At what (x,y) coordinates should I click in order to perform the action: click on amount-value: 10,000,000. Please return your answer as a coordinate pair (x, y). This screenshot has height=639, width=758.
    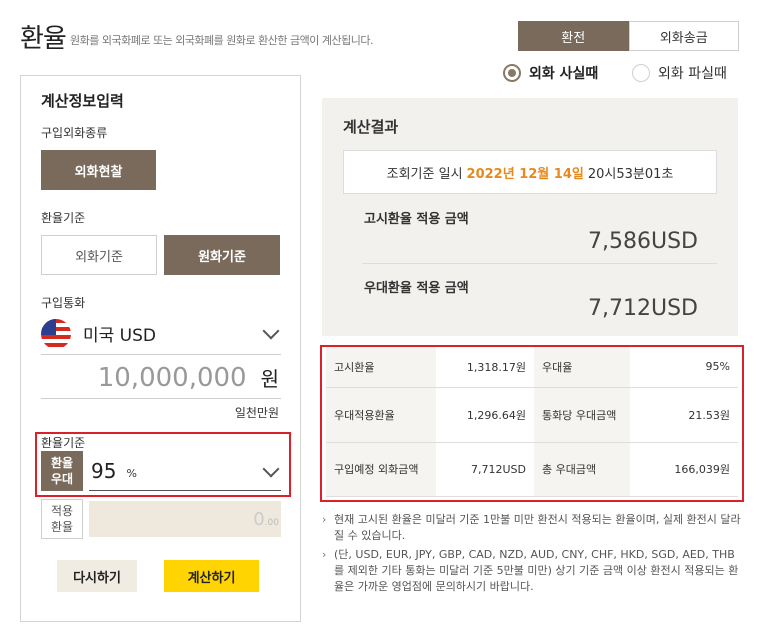
    Looking at the image, I should click on (172, 377).